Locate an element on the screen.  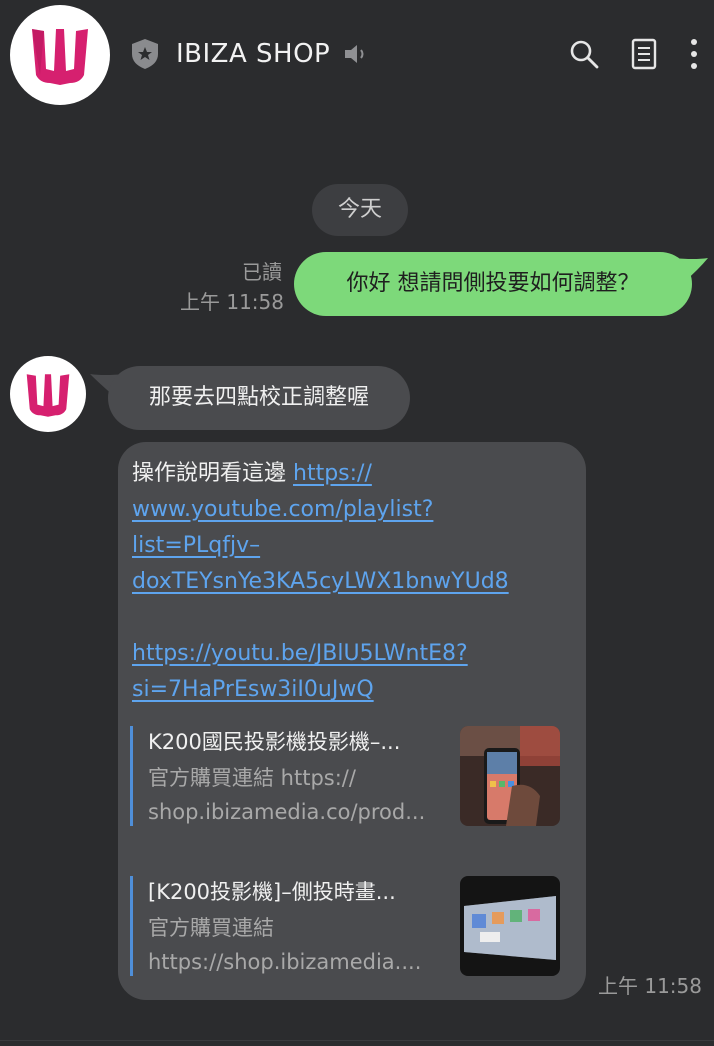
message-line: www.youtube.com/playlist? is located at coordinates (282, 510).